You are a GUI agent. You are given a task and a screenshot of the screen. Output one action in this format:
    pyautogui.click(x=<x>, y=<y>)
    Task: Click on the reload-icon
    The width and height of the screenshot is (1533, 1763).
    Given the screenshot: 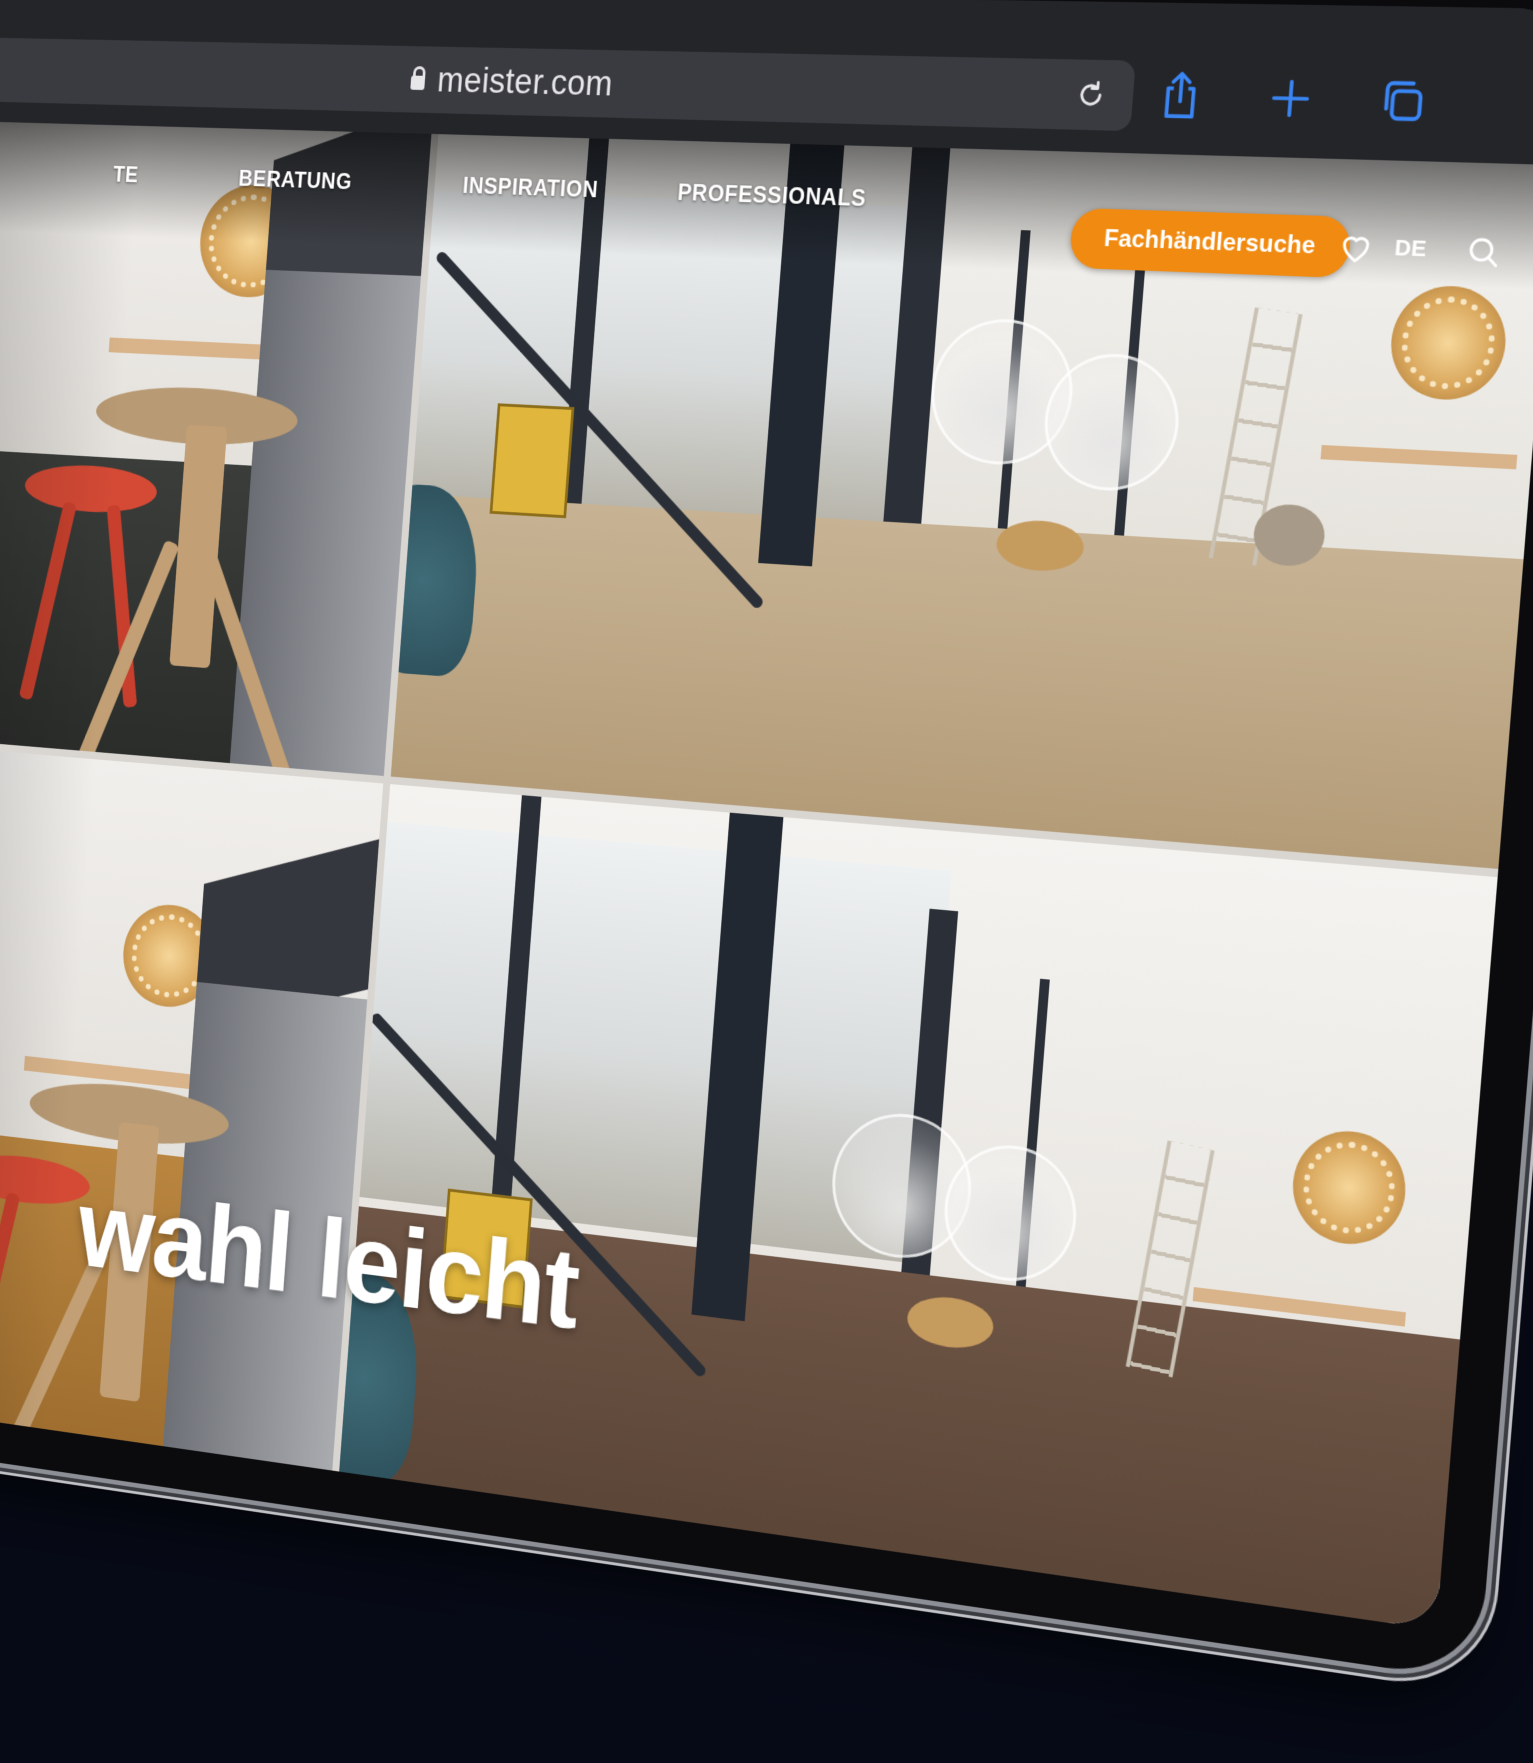 What is the action you would take?
    pyautogui.click(x=1091, y=94)
    